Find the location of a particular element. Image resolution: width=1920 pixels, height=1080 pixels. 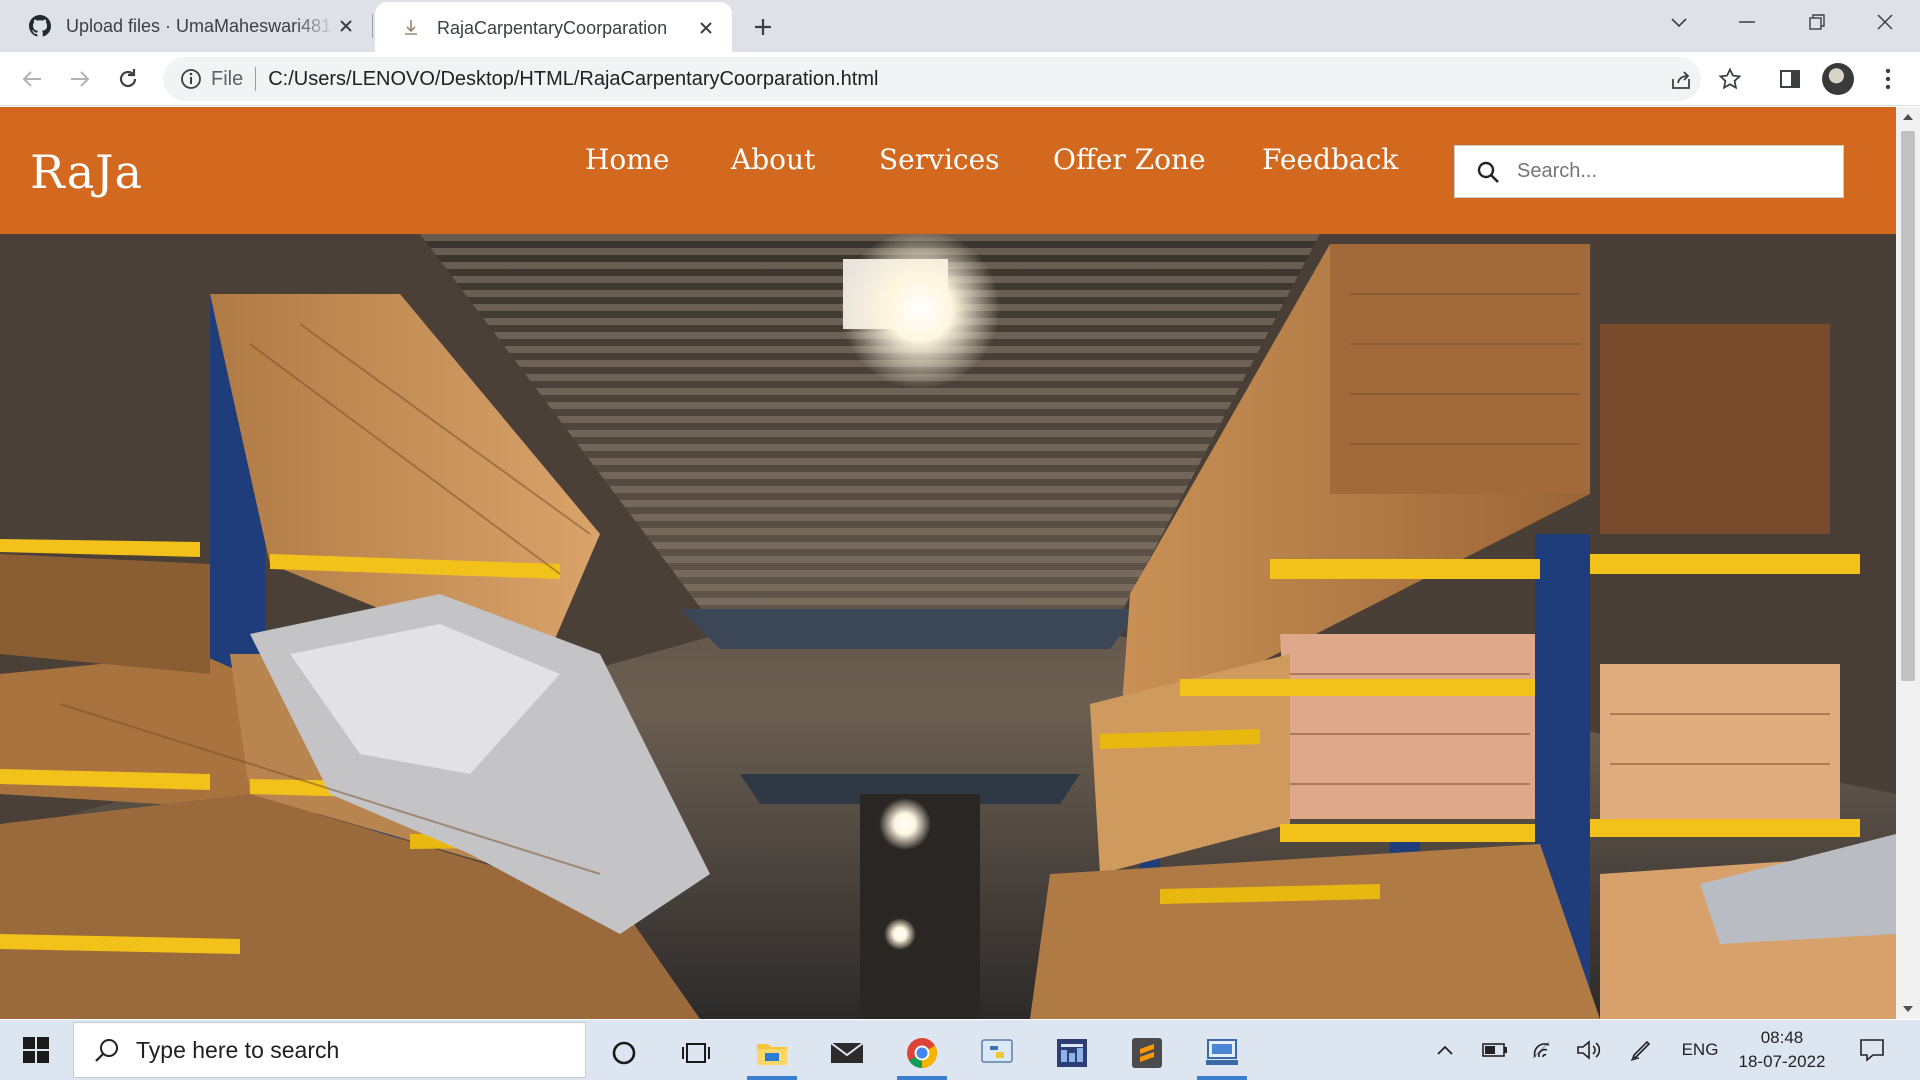

tab-search-chevron-icon is located at coordinates (1679, 22).